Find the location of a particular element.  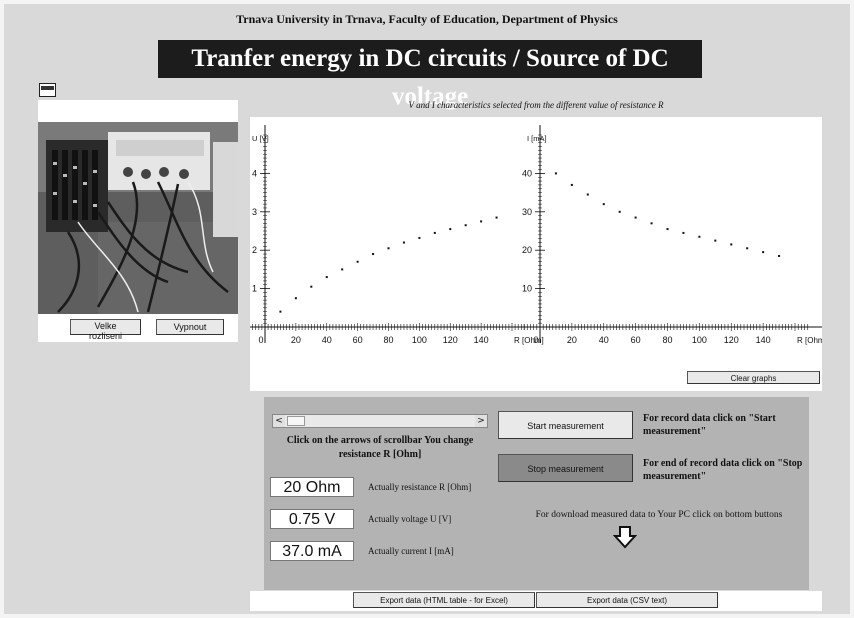

chart2-y-tick-label: 40 is located at coordinates (527, 173).